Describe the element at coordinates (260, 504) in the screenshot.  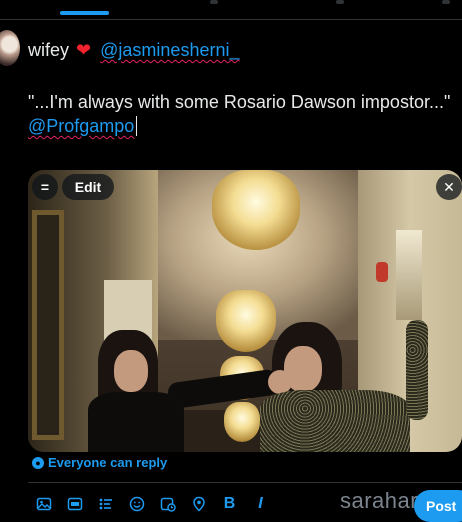
I see `italic-icon: I` at that location.